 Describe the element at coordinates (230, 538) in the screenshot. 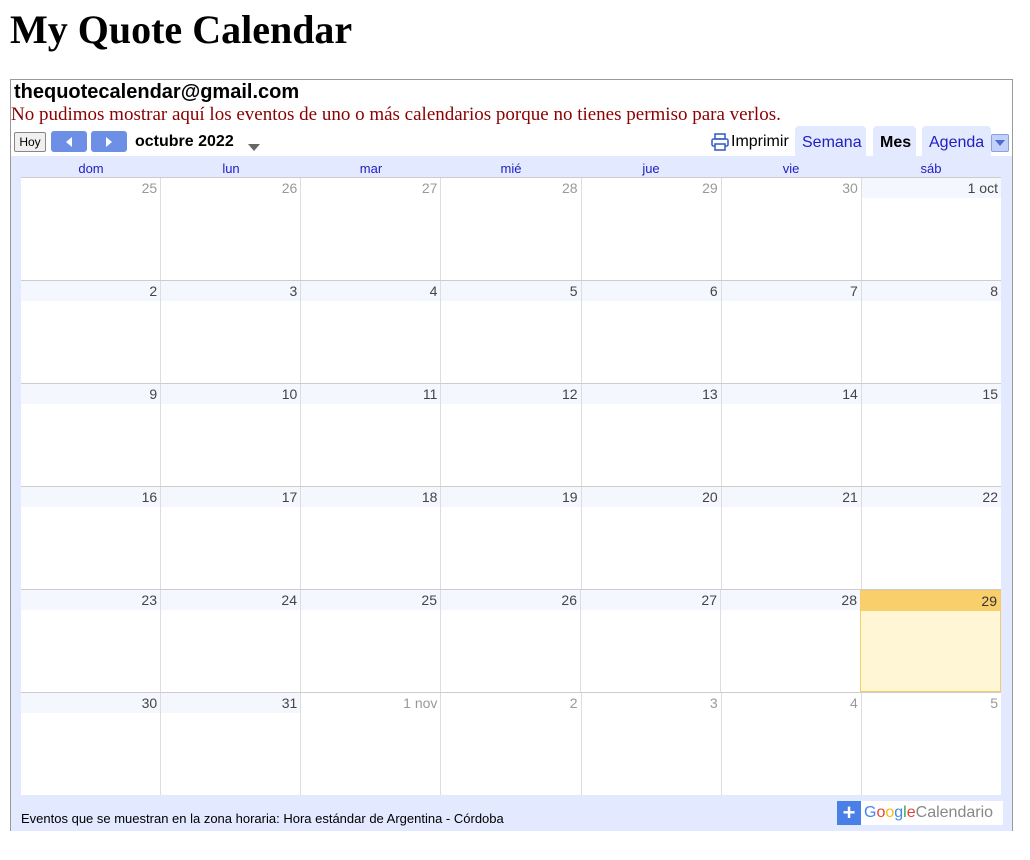

I see `day-cell: 17` at that location.